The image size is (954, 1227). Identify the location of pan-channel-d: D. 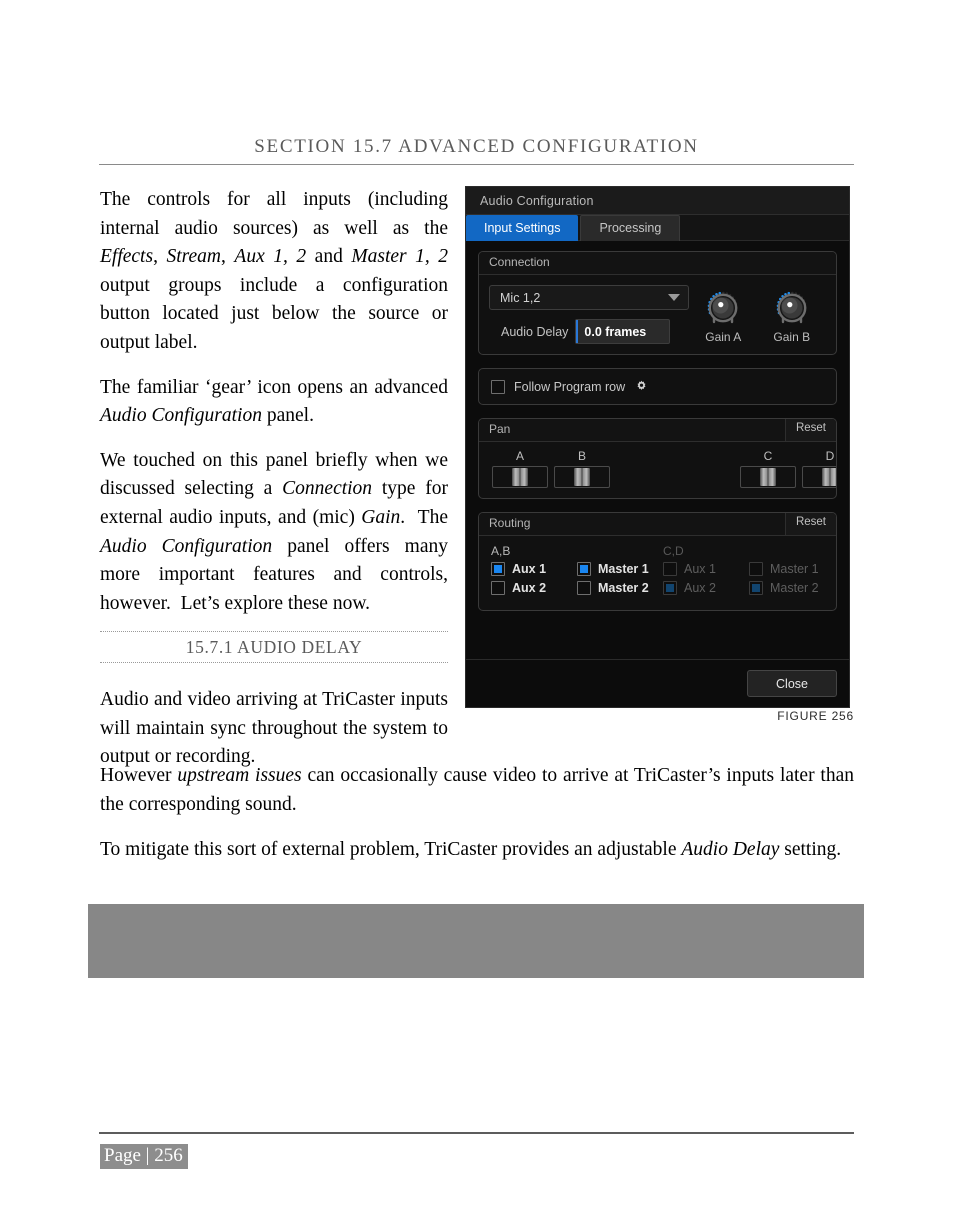
(819, 468).